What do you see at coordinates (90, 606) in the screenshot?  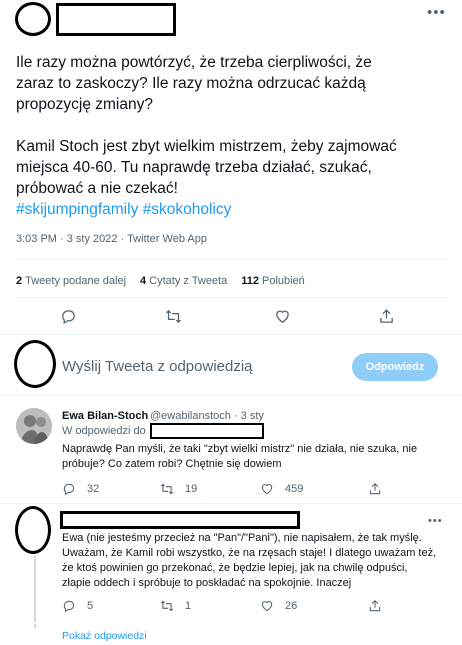 I see `reply-count: 5` at bounding box center [90, 606].